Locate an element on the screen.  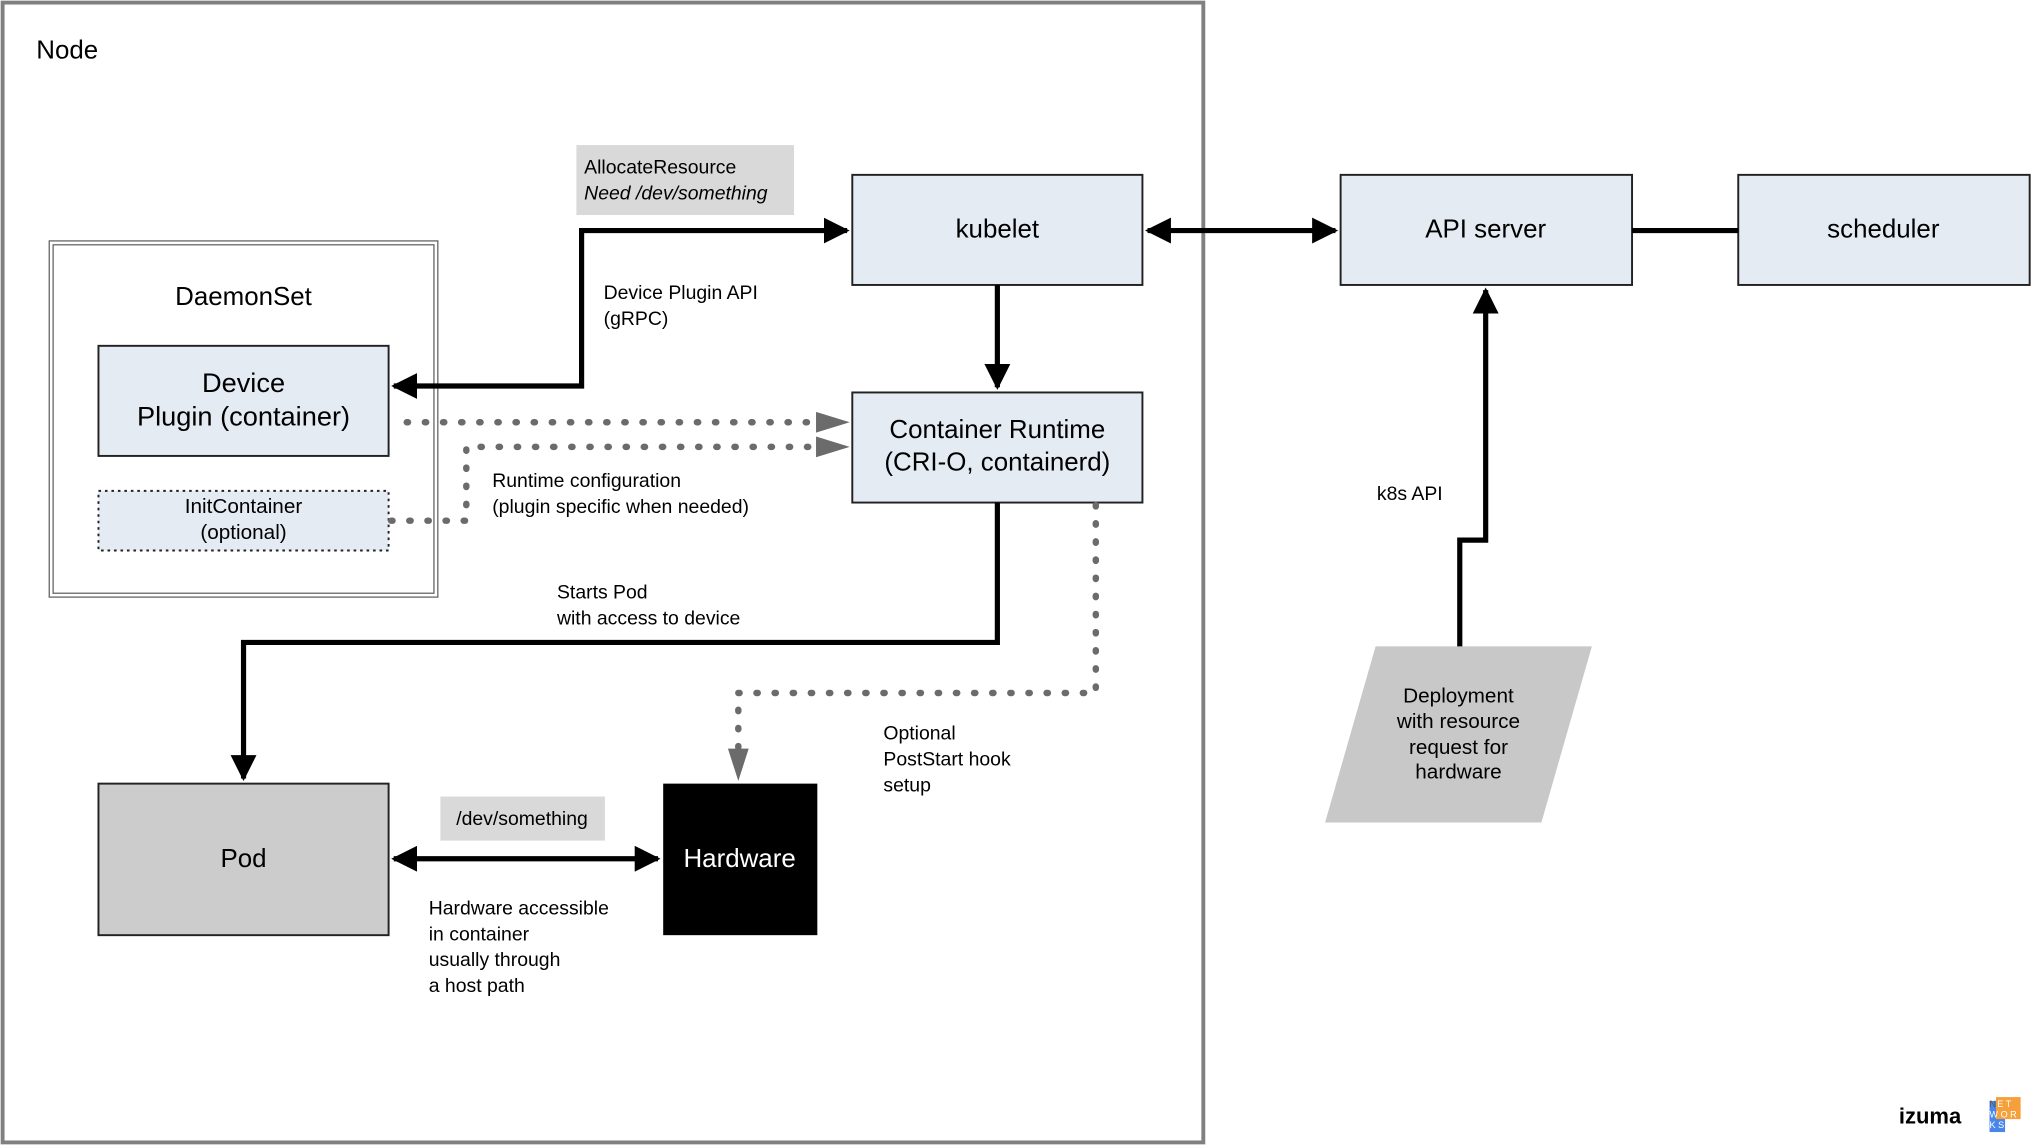
annotation-runtime-config: Runtime configuration is located at coordinates (586, 481).